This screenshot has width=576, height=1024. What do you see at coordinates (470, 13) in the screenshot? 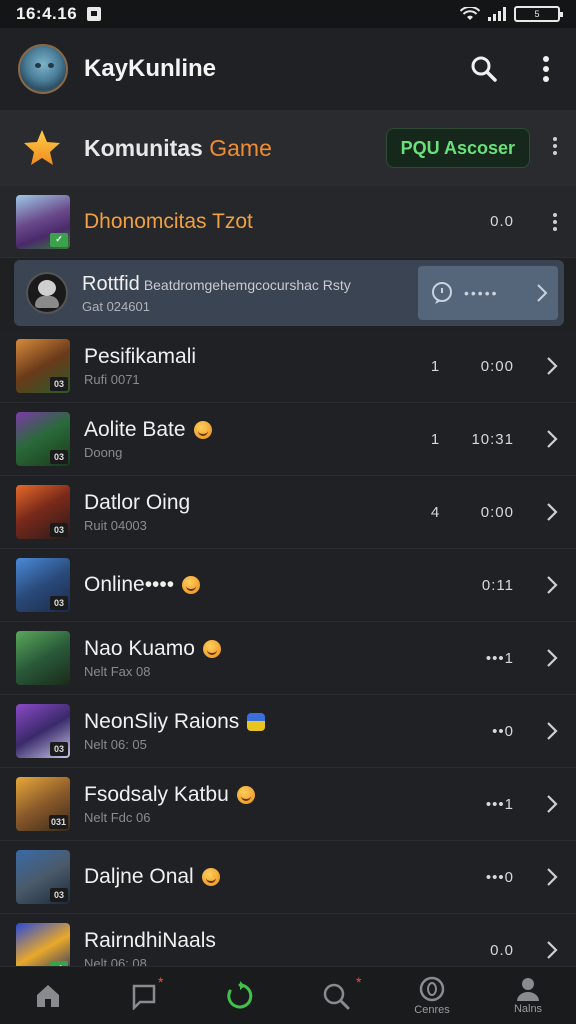
I see `wifi-icon` at bounding box center [470, 13].